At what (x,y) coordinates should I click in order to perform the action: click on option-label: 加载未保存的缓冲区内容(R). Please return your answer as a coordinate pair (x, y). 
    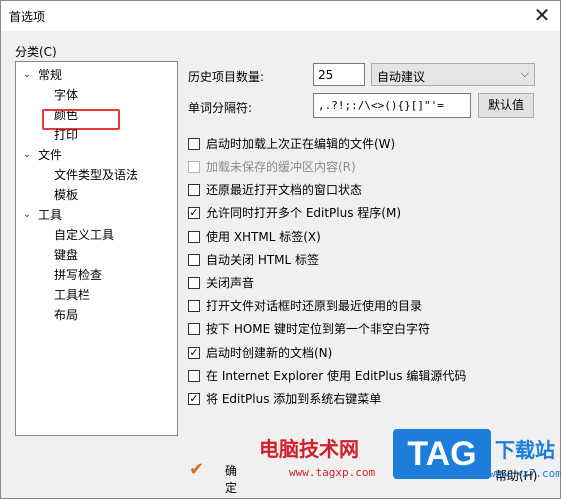
    Looking at the image, I should click on (281, 167).